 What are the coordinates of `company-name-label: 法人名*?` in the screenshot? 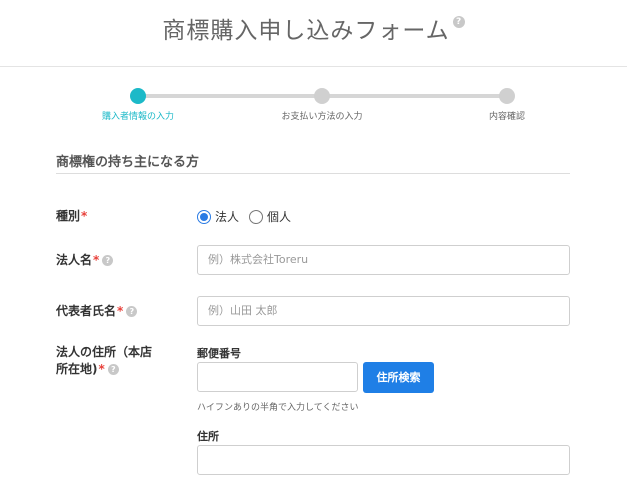 It's located at (85, 260).